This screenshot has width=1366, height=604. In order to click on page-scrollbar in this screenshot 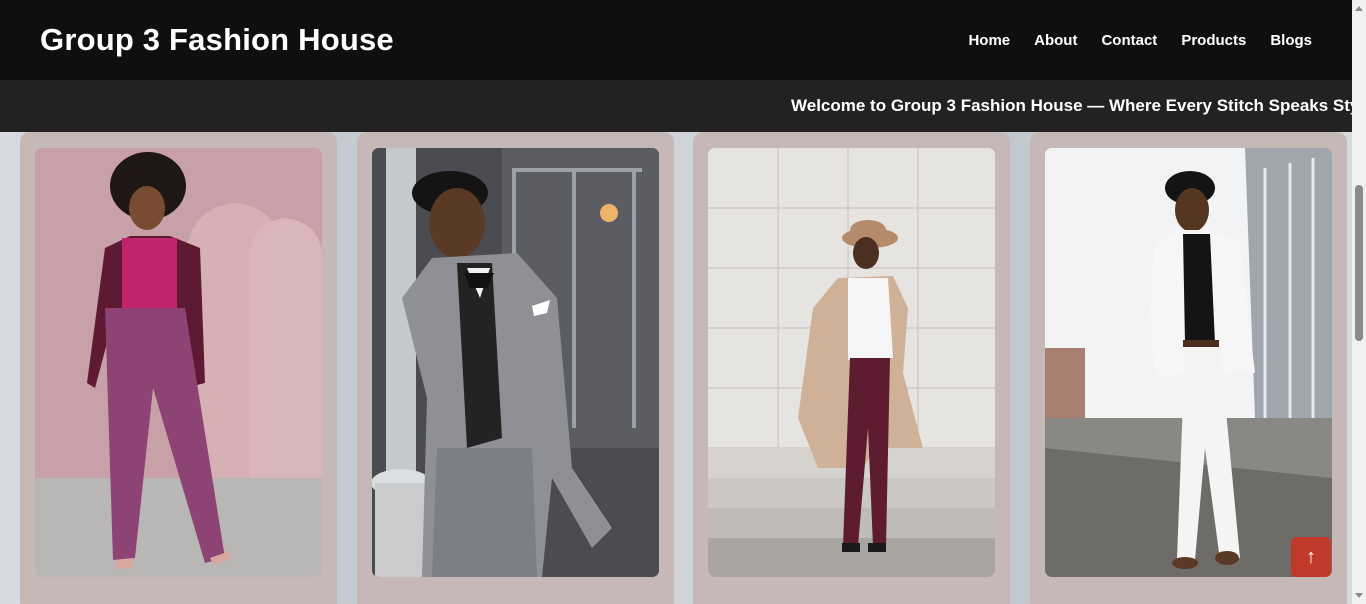, I will do `click(1359, 302)`.